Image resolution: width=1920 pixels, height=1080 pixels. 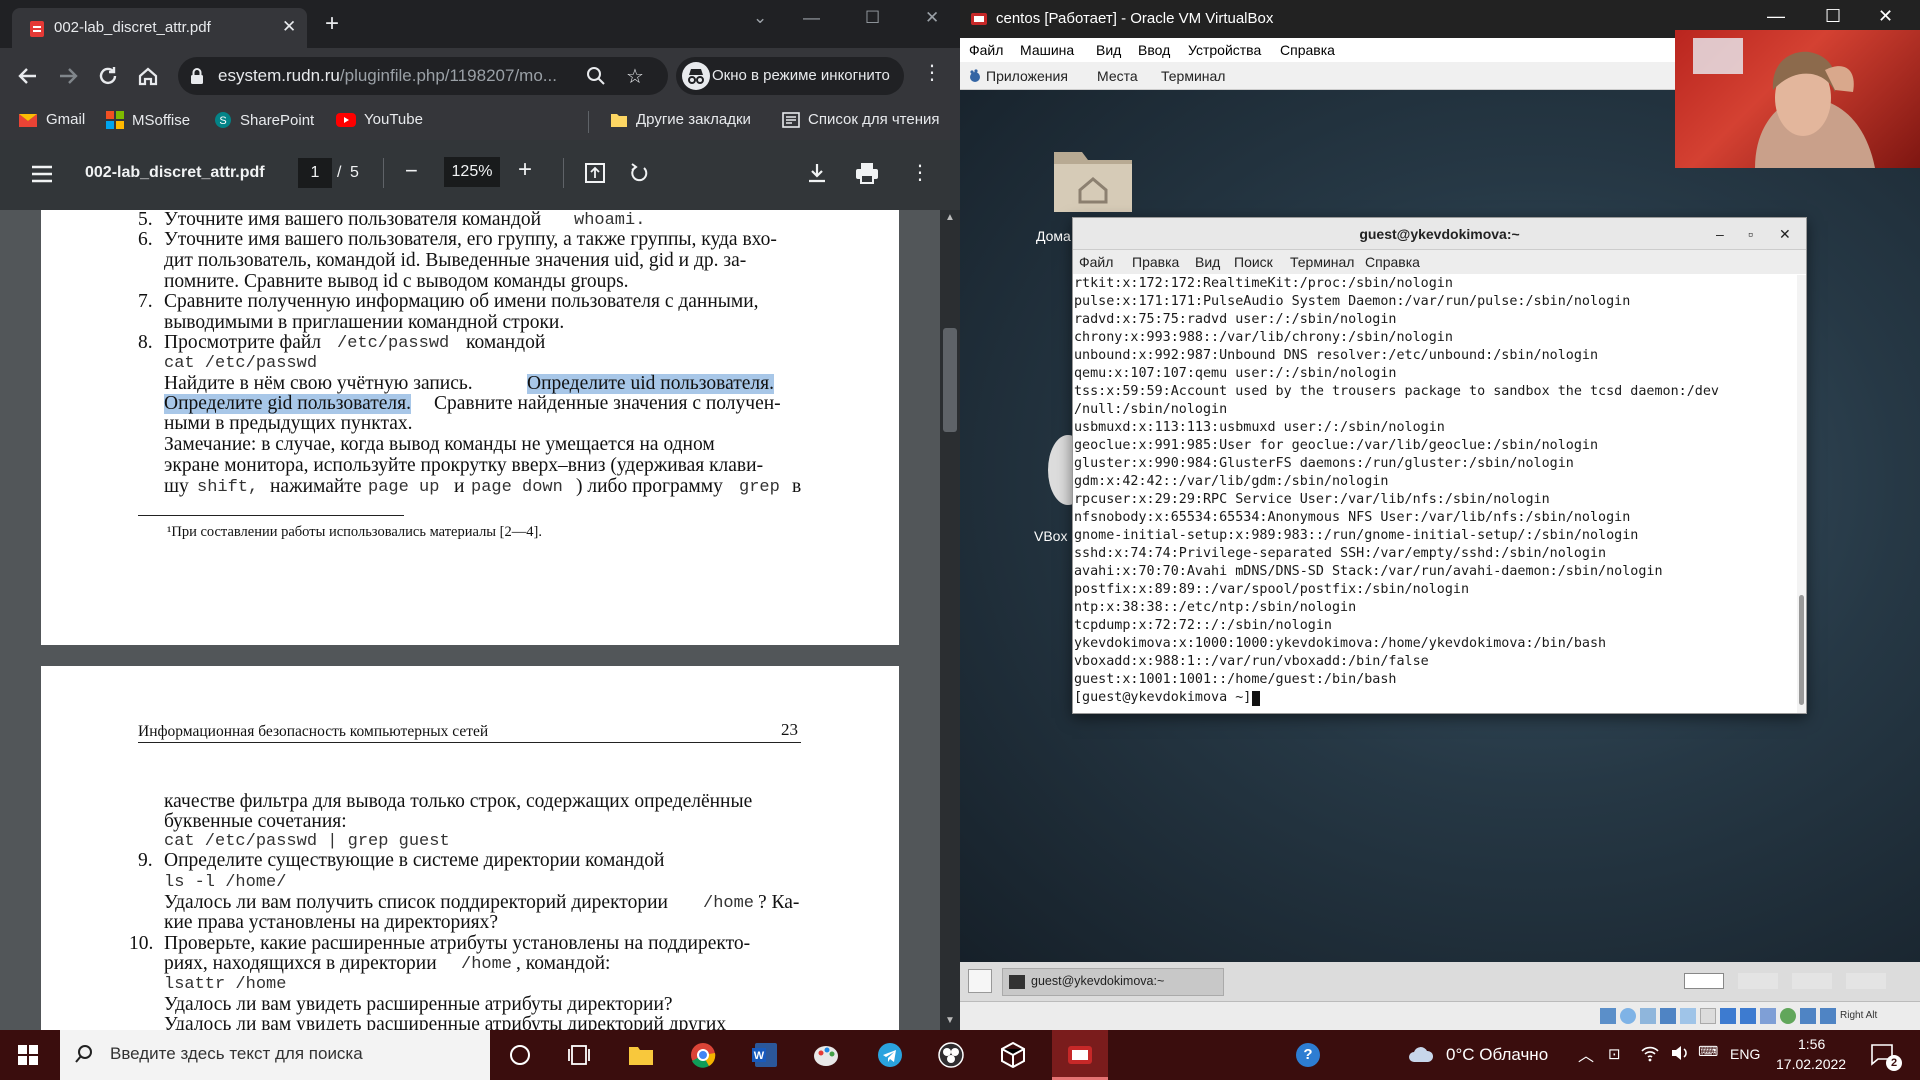 What do you see at coordinates (1253, 262) in the screenshot?
I see `term-menu-search: Поиск` at bounding box center [1253, 262].